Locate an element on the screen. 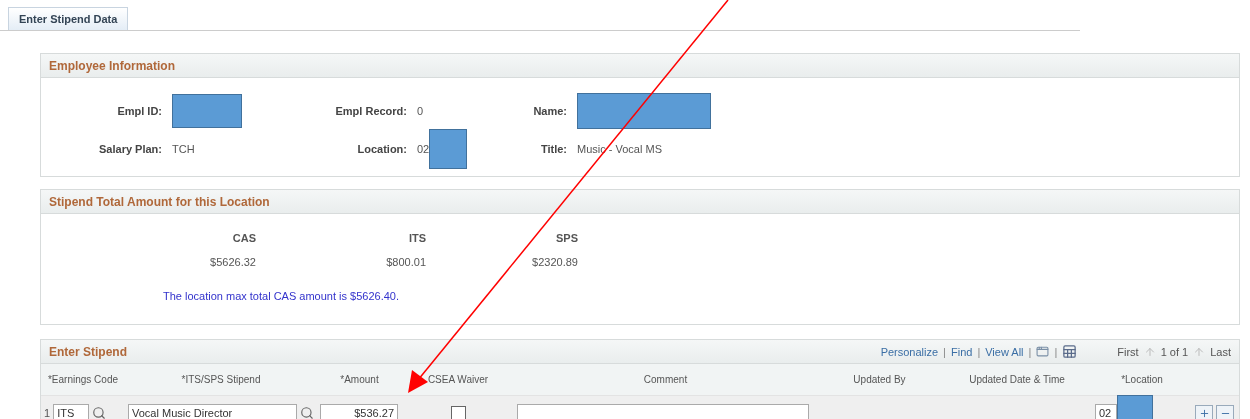  amount-field: $536.27 is located at coordinates (359, 411).